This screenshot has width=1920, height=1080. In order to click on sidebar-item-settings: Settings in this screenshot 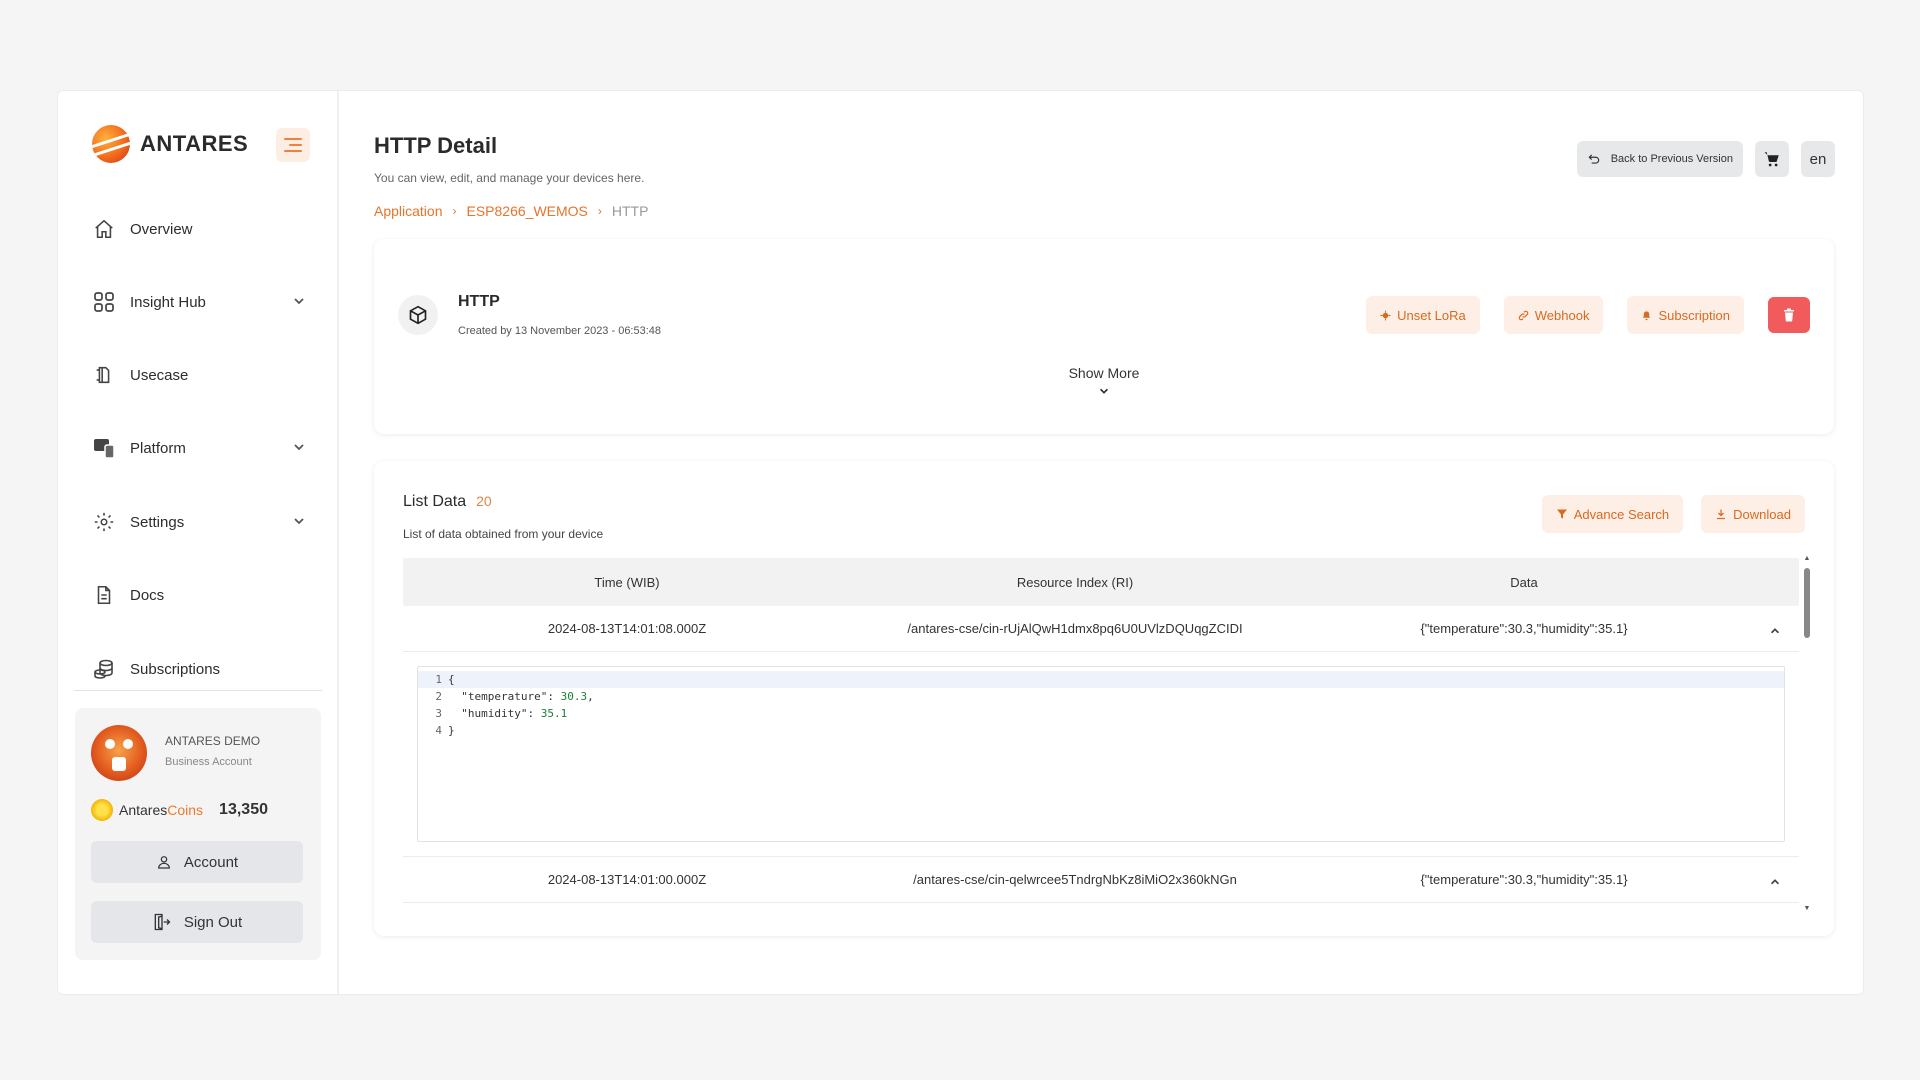, I will do `click(199, 522)`.